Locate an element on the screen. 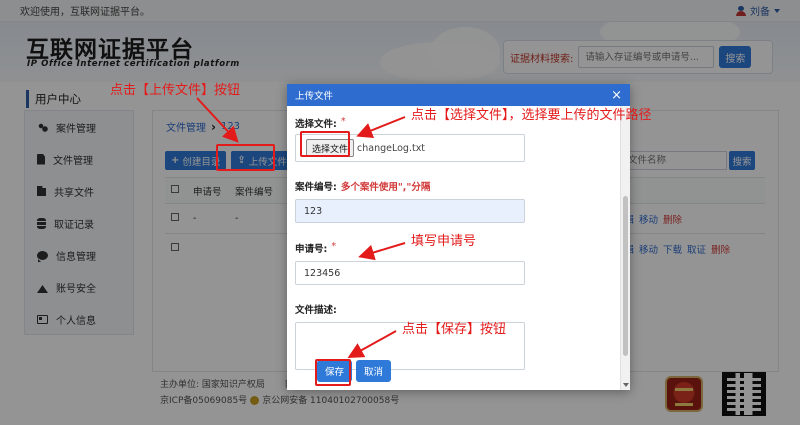 The width and height of the screenshot is (800, 425). upload-tip: 点击【上传文件】按钮 is located at coordinates (175, 90).